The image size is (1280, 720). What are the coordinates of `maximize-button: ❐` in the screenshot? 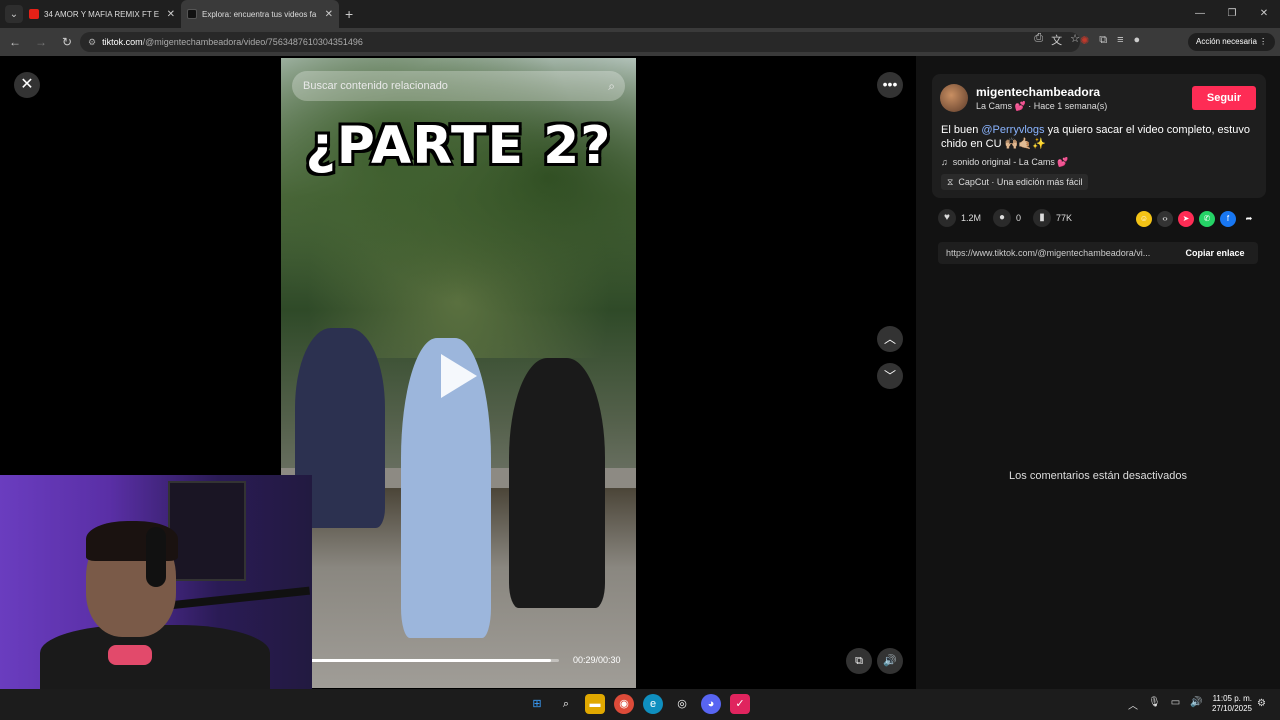 It's located at (1232, 14).